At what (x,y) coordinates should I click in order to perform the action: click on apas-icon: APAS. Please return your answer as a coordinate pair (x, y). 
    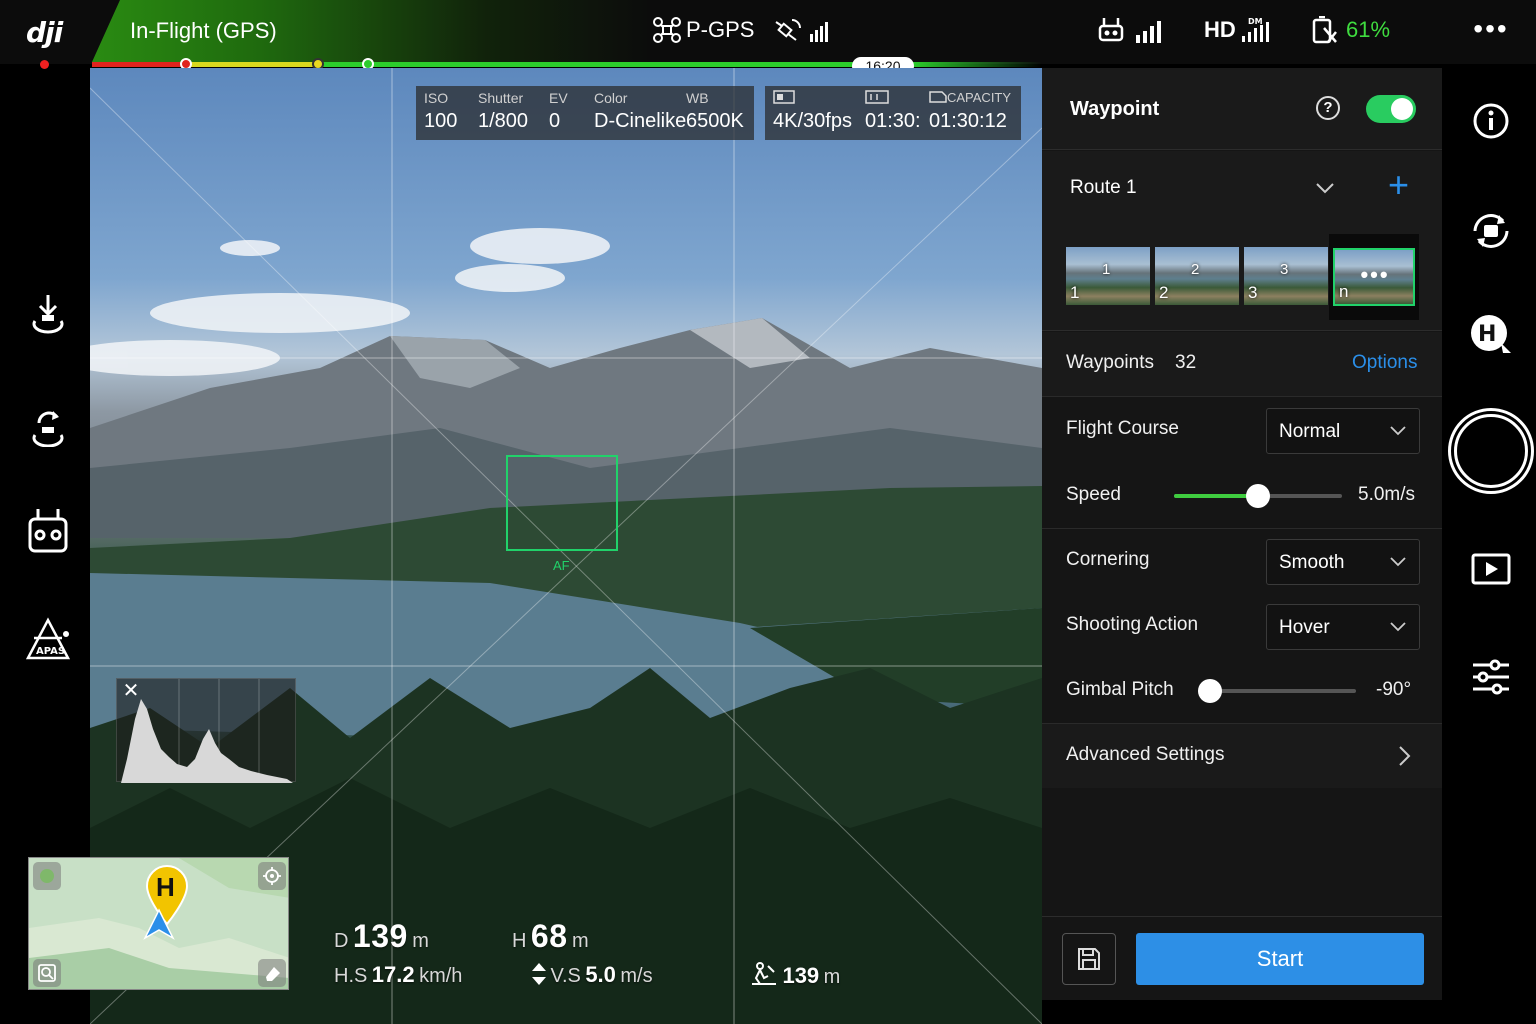
    Looking at the image, I should click on (48, 638).